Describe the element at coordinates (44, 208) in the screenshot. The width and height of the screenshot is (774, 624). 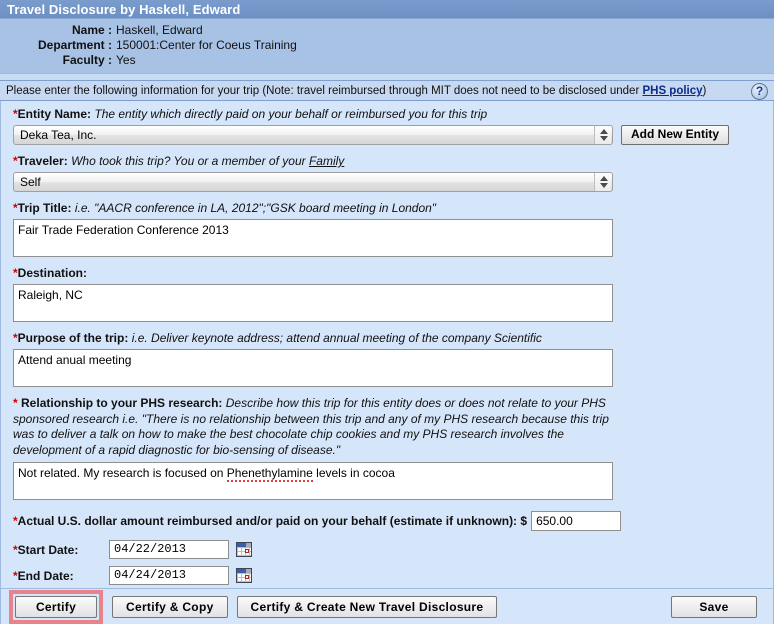
I see `trip-title-label-text: Trip Title:` at that location.